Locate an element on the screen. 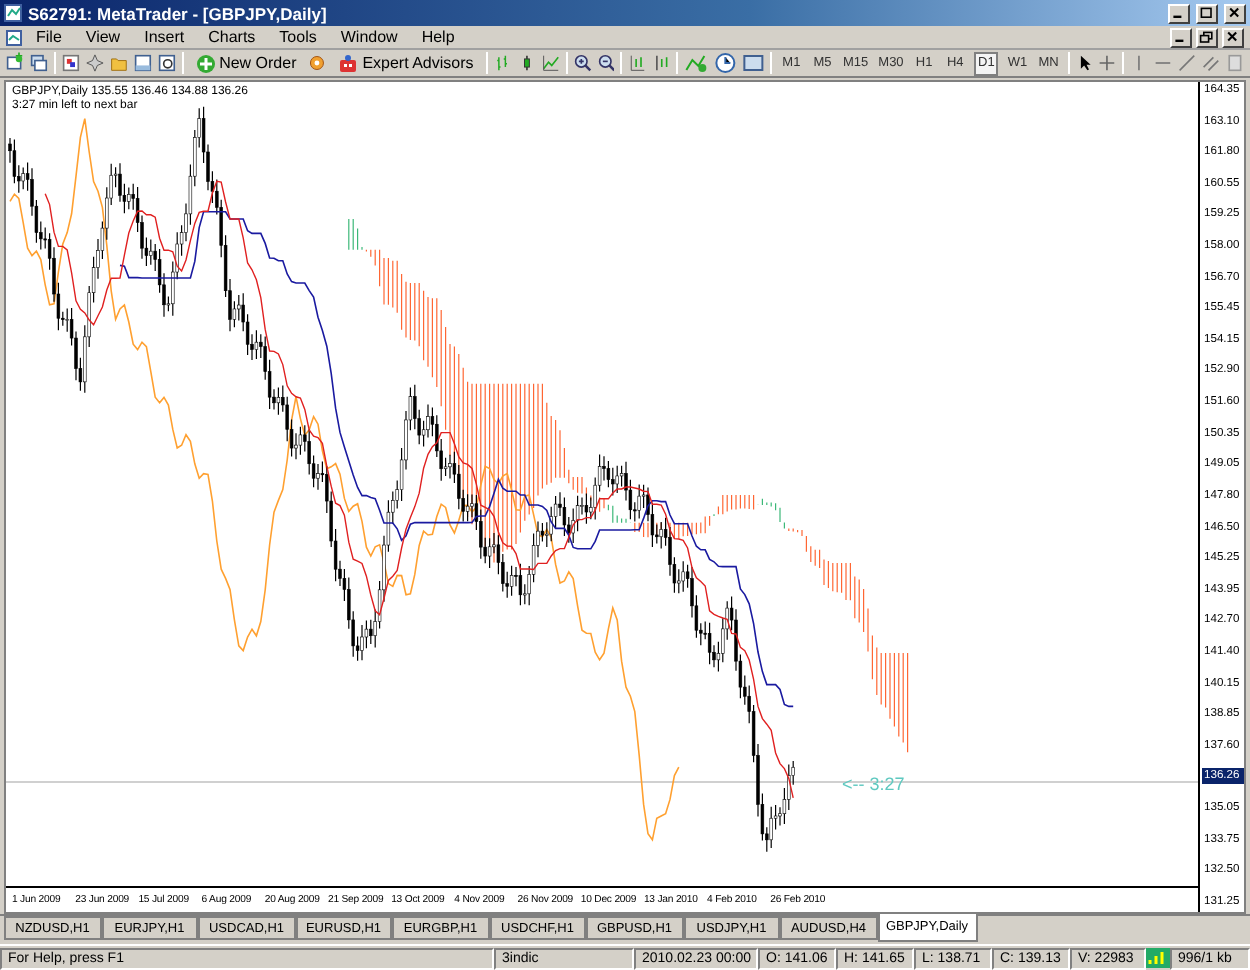  terminal-icon is located at coordinates (142, 63).